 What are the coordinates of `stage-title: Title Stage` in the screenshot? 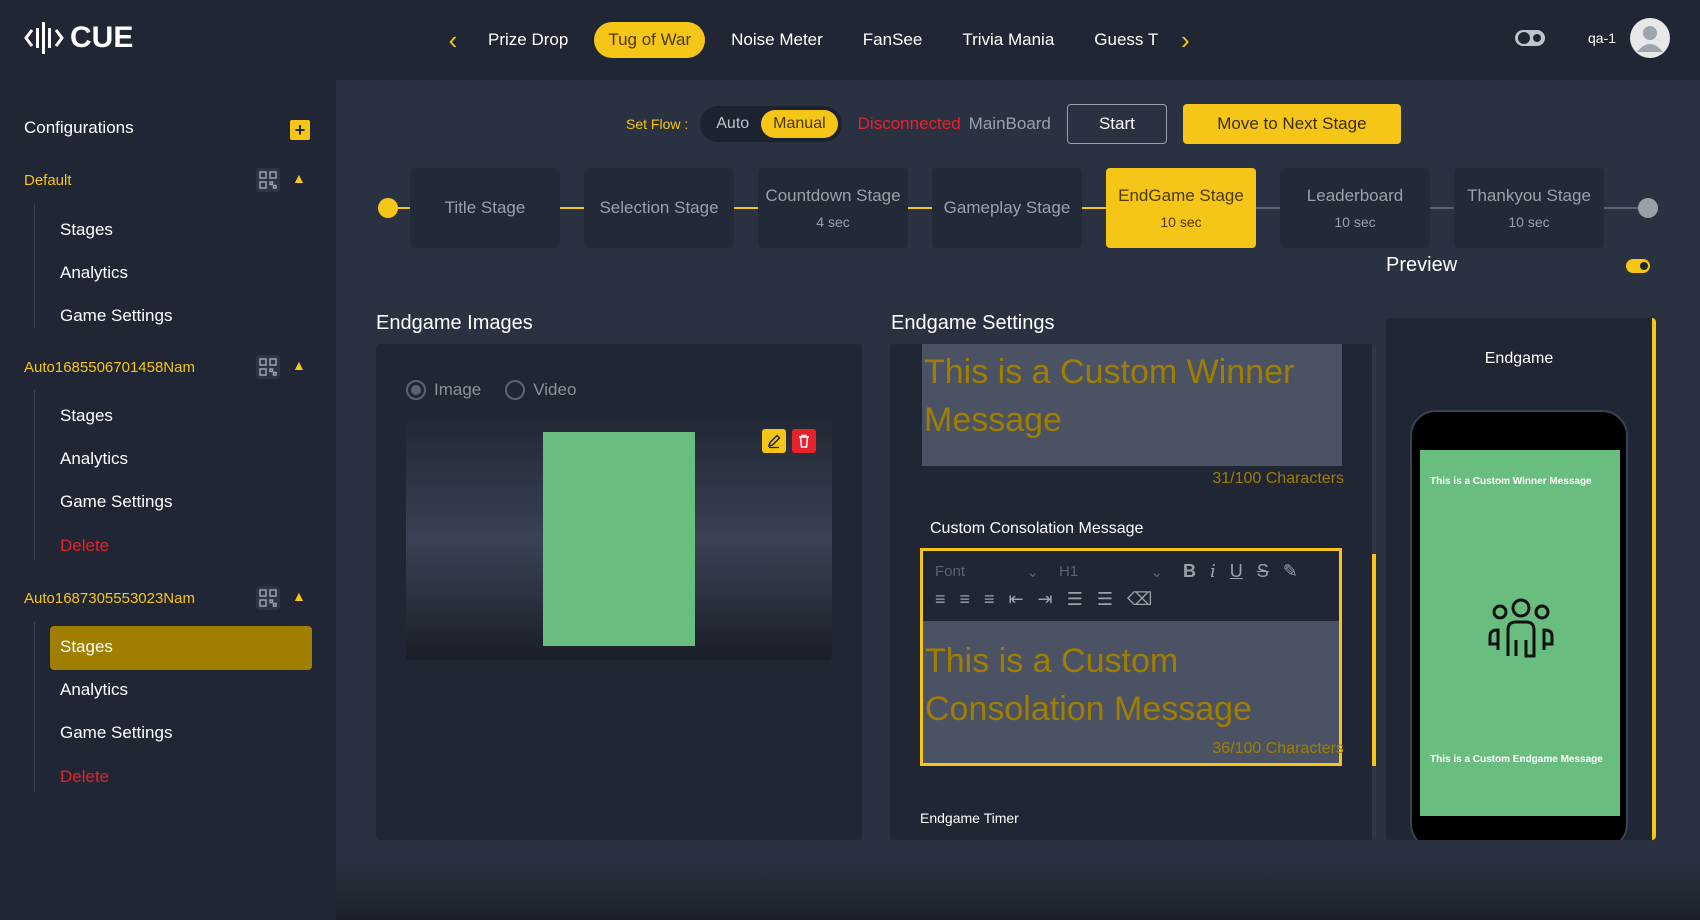 It's located at (485, 208).